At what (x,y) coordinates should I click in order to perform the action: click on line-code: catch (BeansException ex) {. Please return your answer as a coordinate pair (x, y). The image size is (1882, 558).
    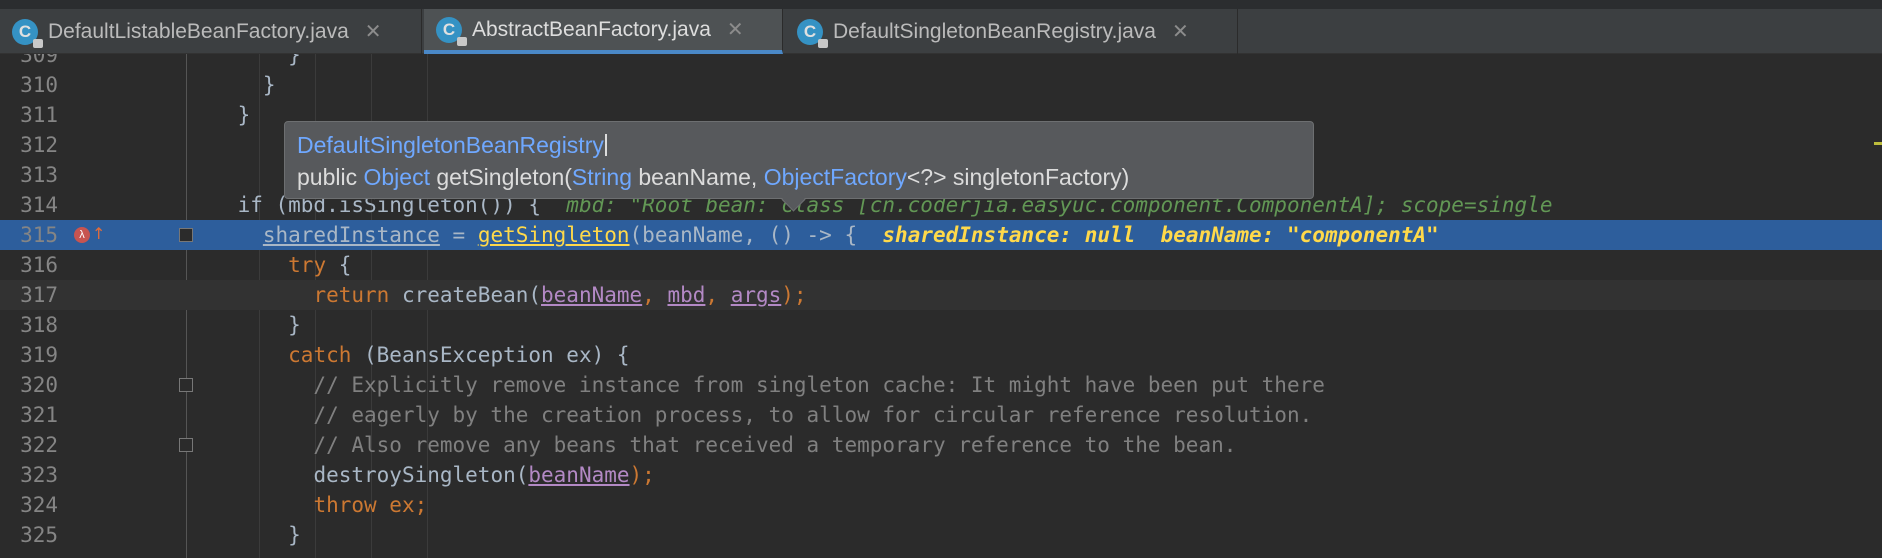
    Looking at the image, I should click on (408, 355).